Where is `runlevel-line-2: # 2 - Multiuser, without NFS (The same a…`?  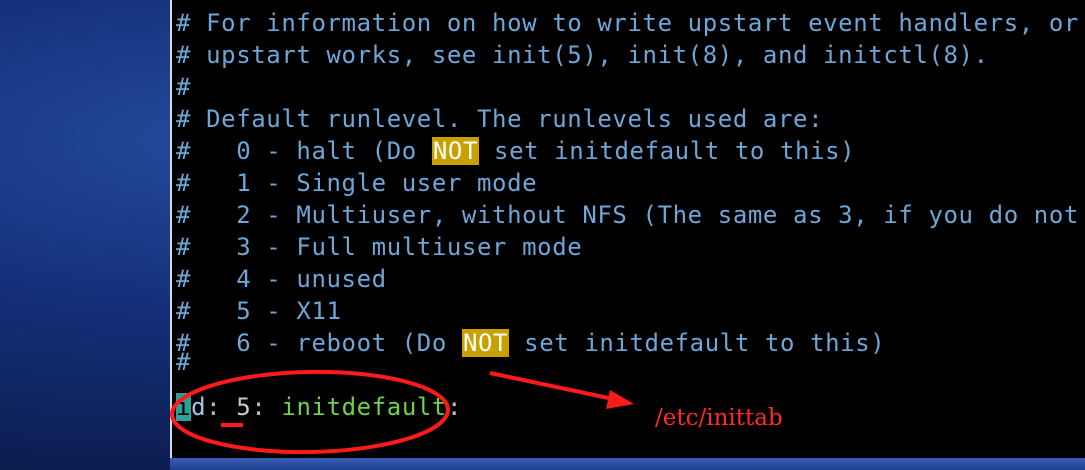 runlevel-line-2: # 2 - Multiuser, without NFS (The same a… is located at coordinates (627, 215).